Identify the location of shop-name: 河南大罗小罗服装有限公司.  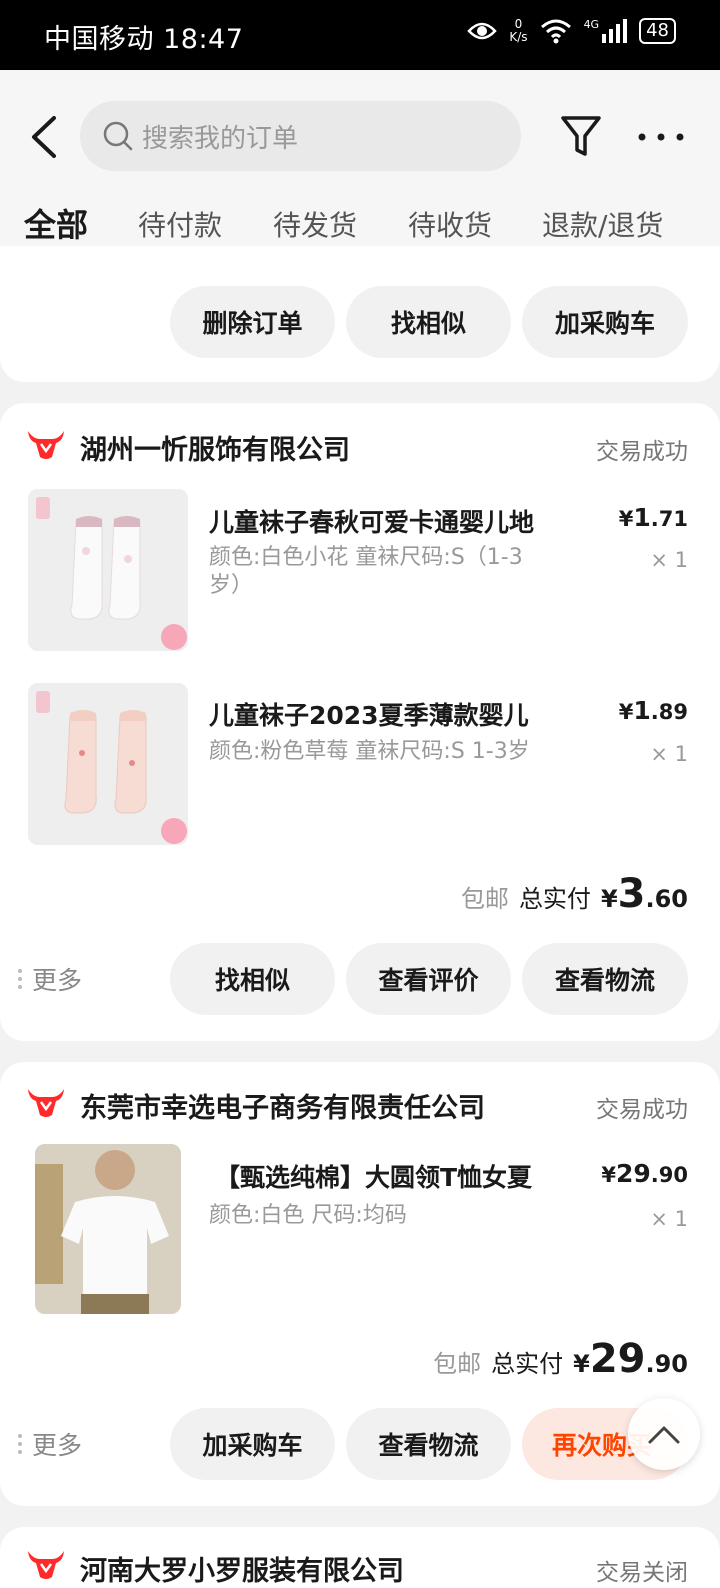
(242, 1568).